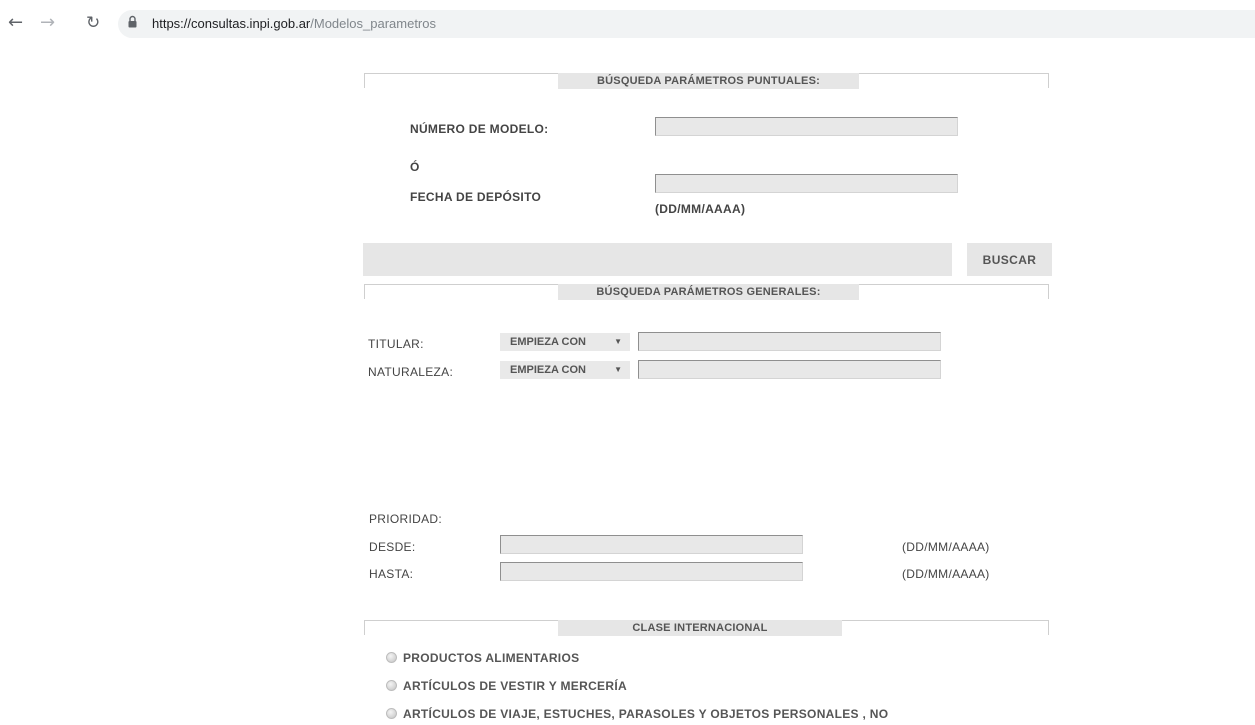 The height and width of the screenshot is (725, 1255). What do you see at coordinates (651, 571) in the screenshot?
I see `hasta-input` at bounding box center [651, 571].